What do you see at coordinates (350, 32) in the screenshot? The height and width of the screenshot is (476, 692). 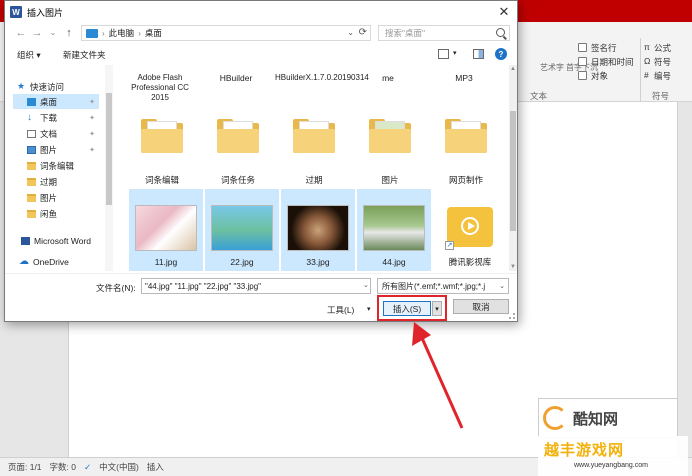 I see `address-dropdown-icon: ⌄` at bounding box center [350, 32].